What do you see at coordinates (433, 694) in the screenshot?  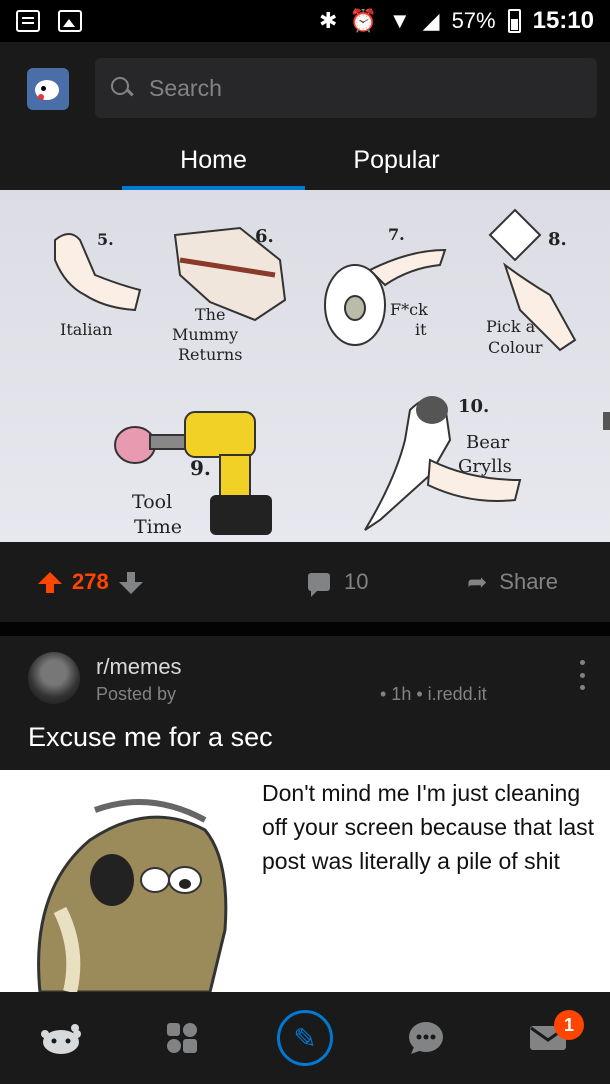 I see `post-meta: • 1h • i.redd.it` at bounding box center [433, 694].